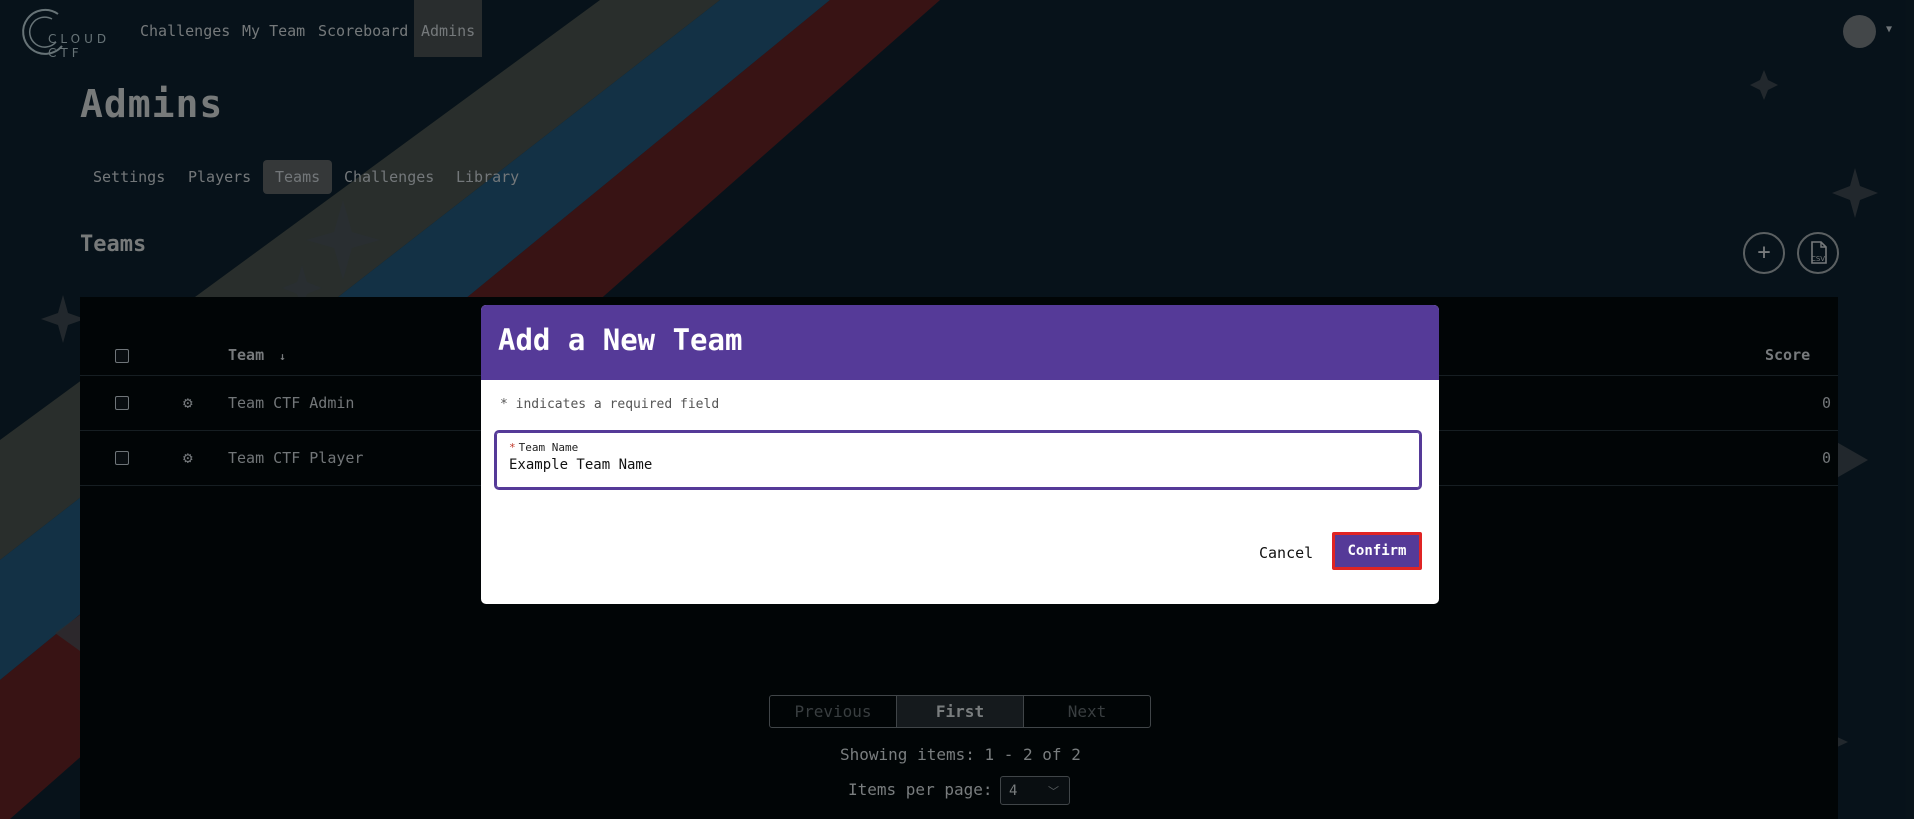 This screenshot has width=1914, height=819. Describe the element at coordinates (544, 447) in the screenshot. I see `team-name-label: * Team Name` at that location.